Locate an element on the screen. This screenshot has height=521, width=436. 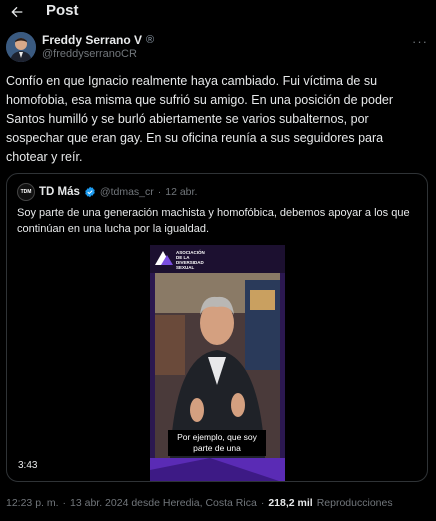
video-caption: Por ejemplo, que soy parte de una is located at coordinates (217, 443).